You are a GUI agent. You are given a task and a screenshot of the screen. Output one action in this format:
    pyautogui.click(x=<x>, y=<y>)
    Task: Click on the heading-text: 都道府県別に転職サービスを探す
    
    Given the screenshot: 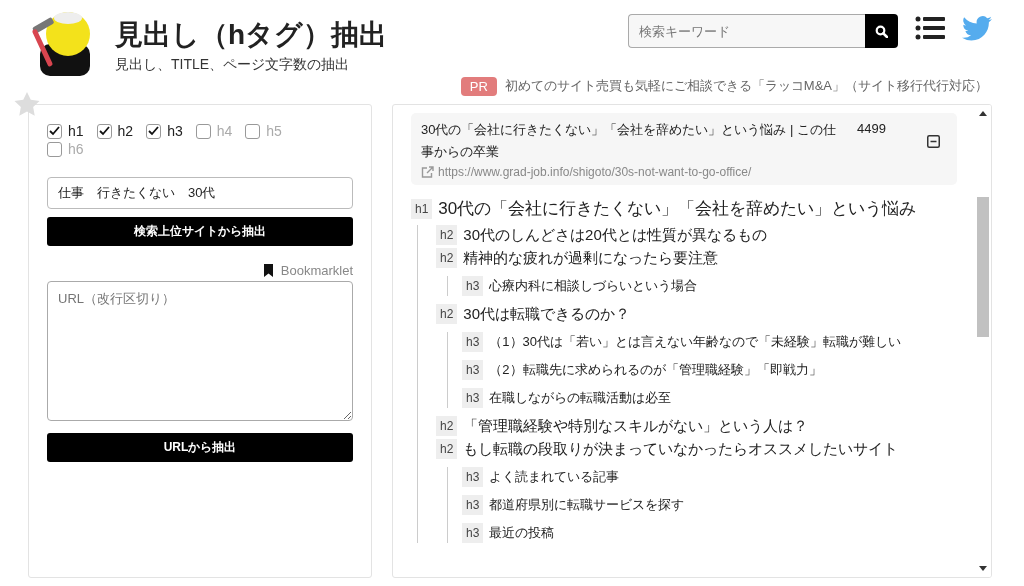 What is the action you would take?
    pyautogui.click(x=587, y=505)
    